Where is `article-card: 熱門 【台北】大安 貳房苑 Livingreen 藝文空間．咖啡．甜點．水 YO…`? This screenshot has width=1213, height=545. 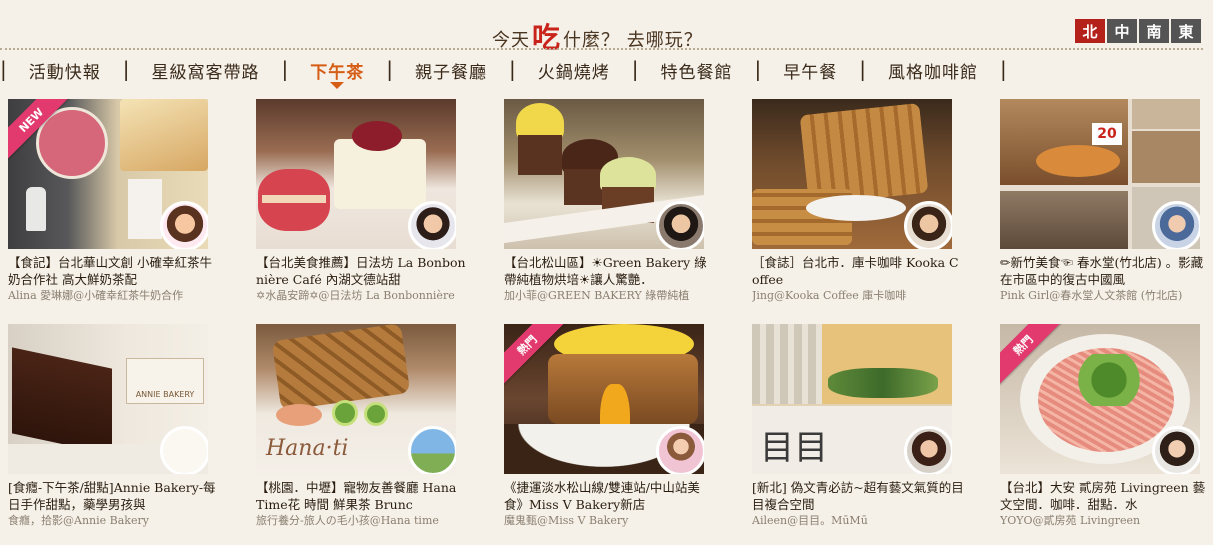
article-card: 熱門 【台北】大安 貳房苑 Livingreen 藝文空間．咖啡．甜點．水 YO… is located at coordinates (1105, 426).